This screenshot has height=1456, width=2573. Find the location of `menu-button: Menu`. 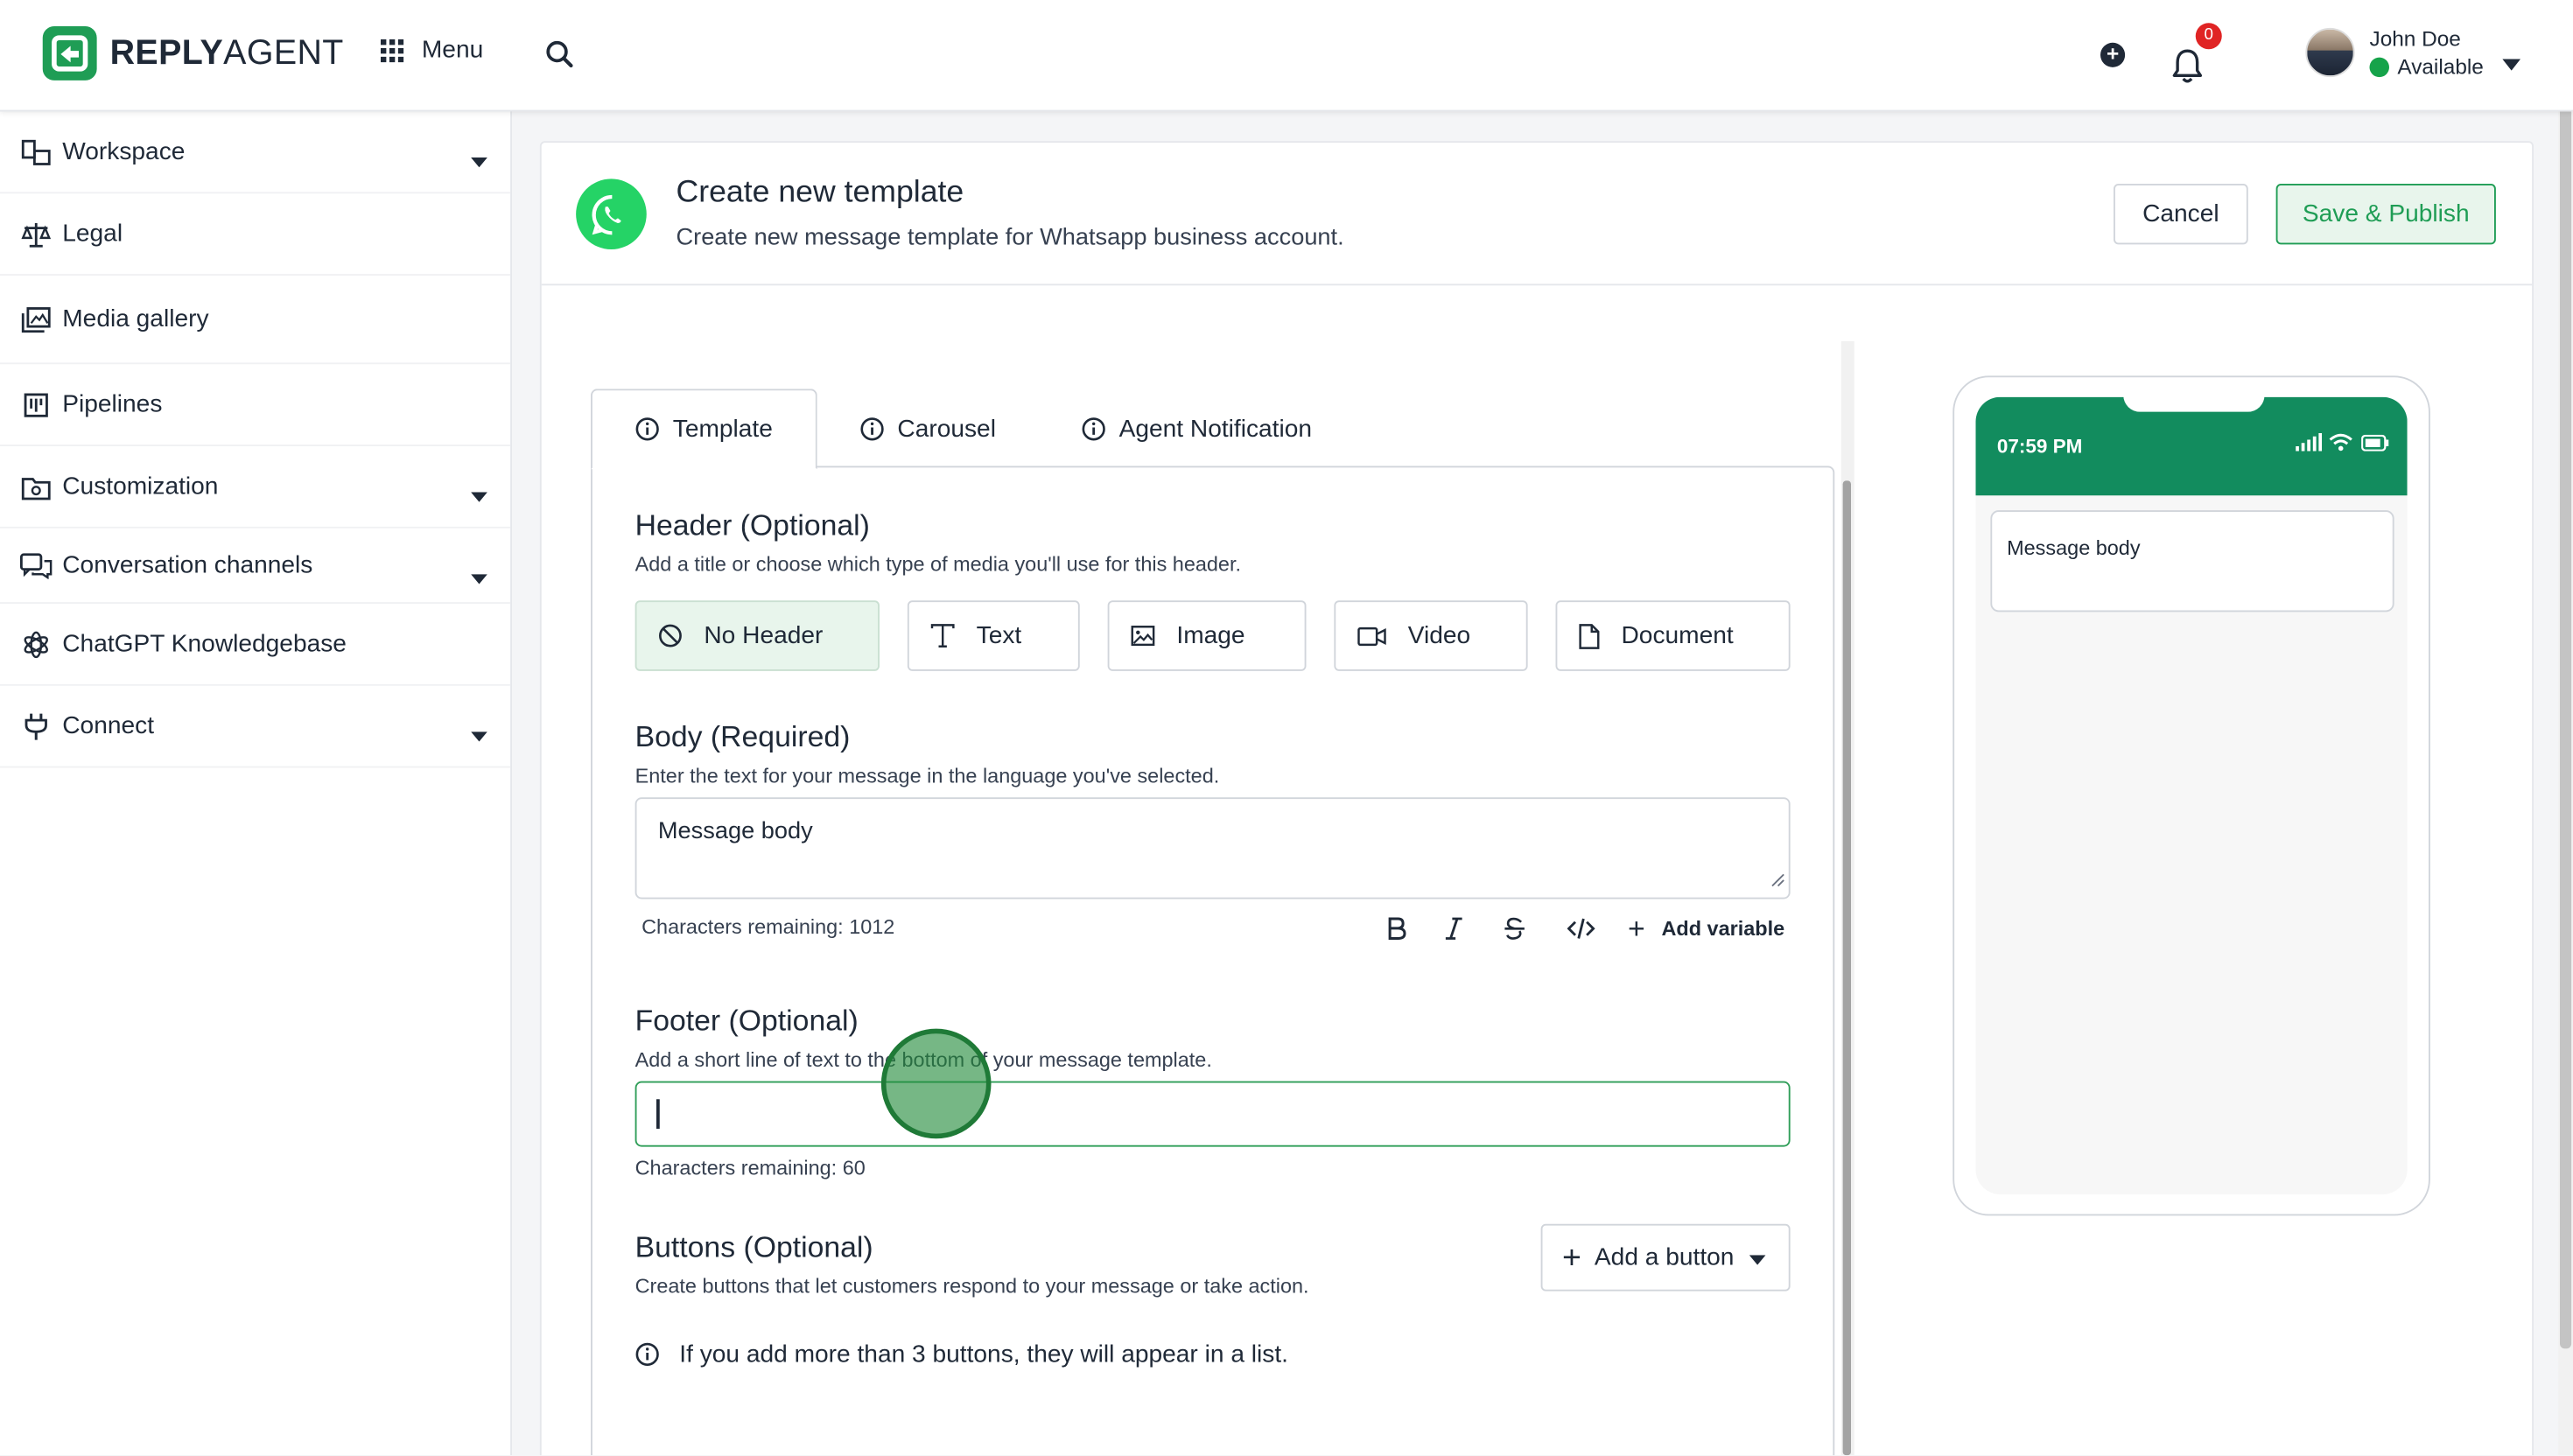

menu-button: Menu is located at coordinates (432, 50).